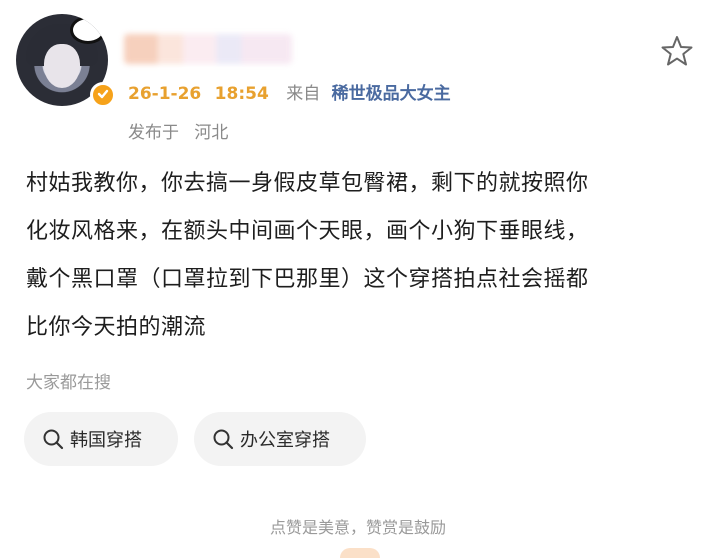 The height and width of the screenshot is (558, 716). I want to click on post-meta: 26-1-26 18:54 来自 稀世极品大女主, so click(289, 94).